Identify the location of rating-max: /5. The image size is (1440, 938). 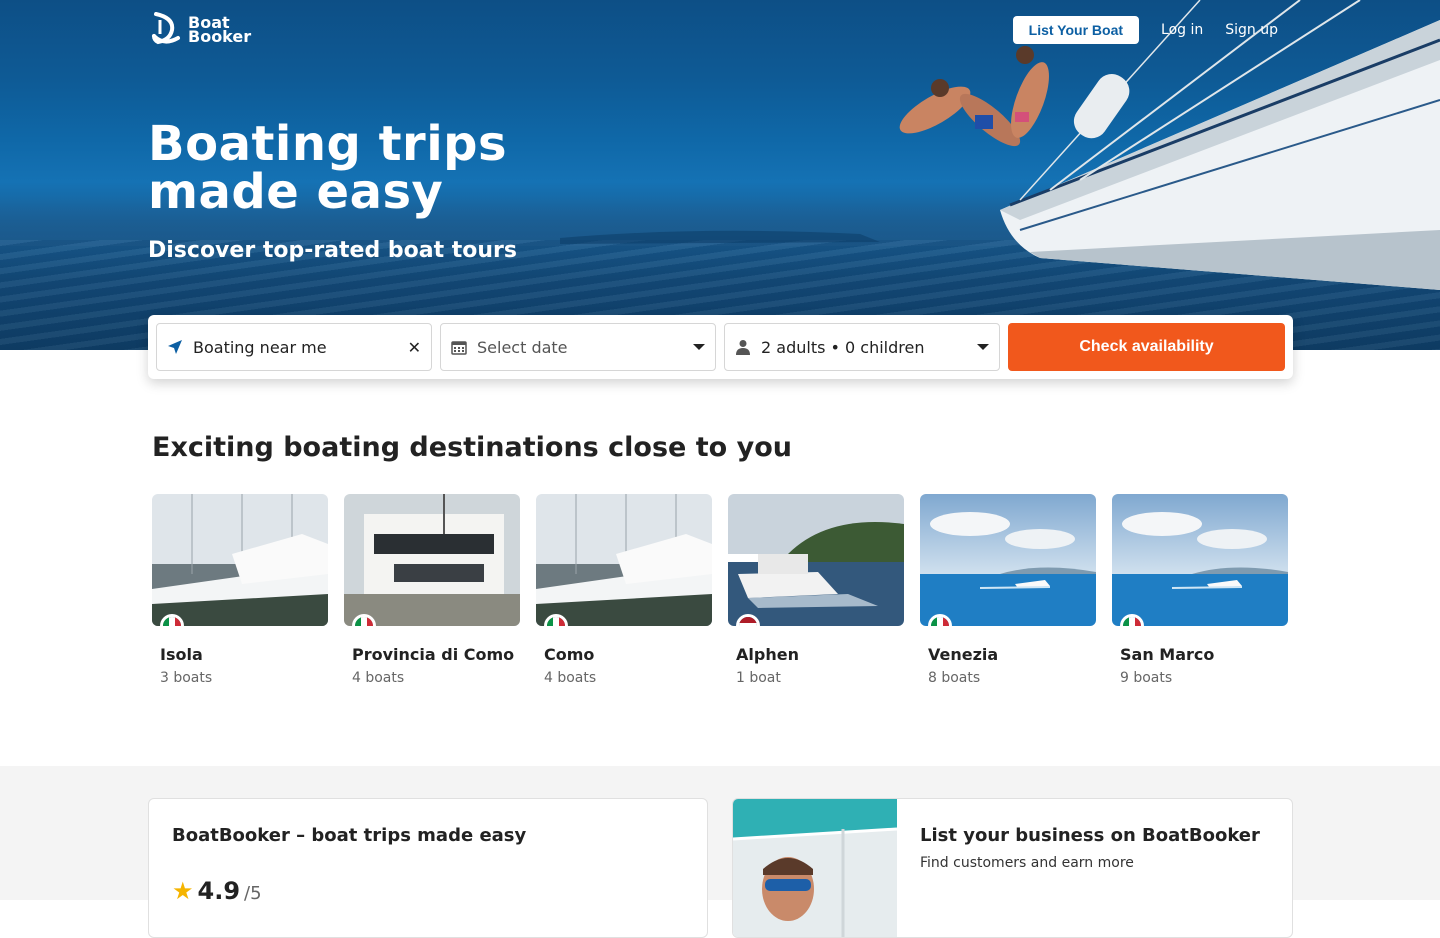
(253, 893).